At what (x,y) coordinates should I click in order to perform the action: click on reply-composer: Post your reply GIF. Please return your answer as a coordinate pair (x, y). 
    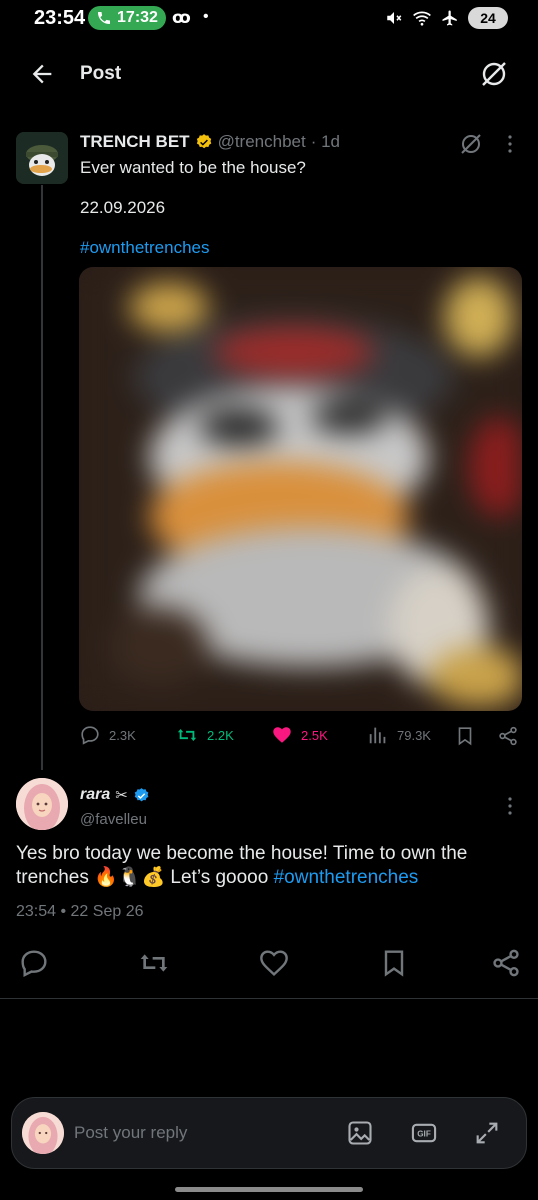
    Looking at the image, I should click on (269, 1133).